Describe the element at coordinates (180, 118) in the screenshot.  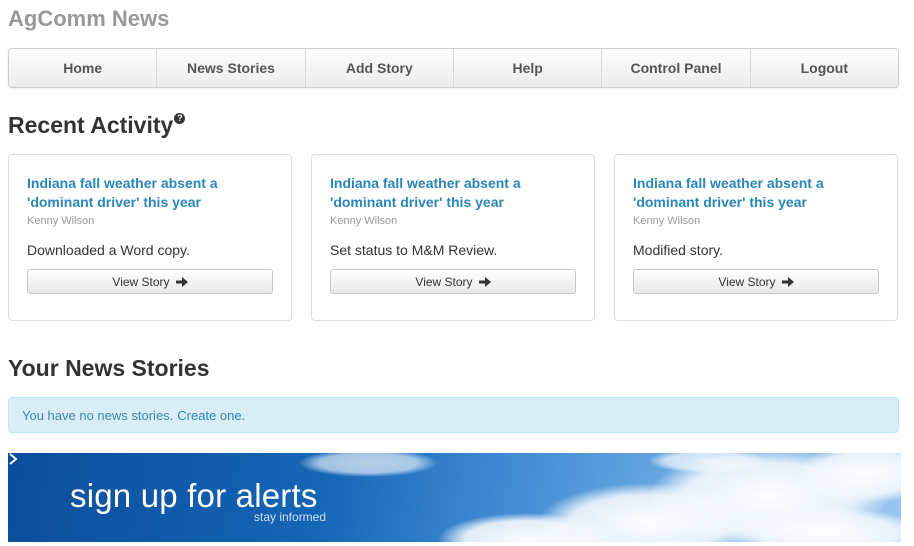
I see `question-icon: ?` at that location.